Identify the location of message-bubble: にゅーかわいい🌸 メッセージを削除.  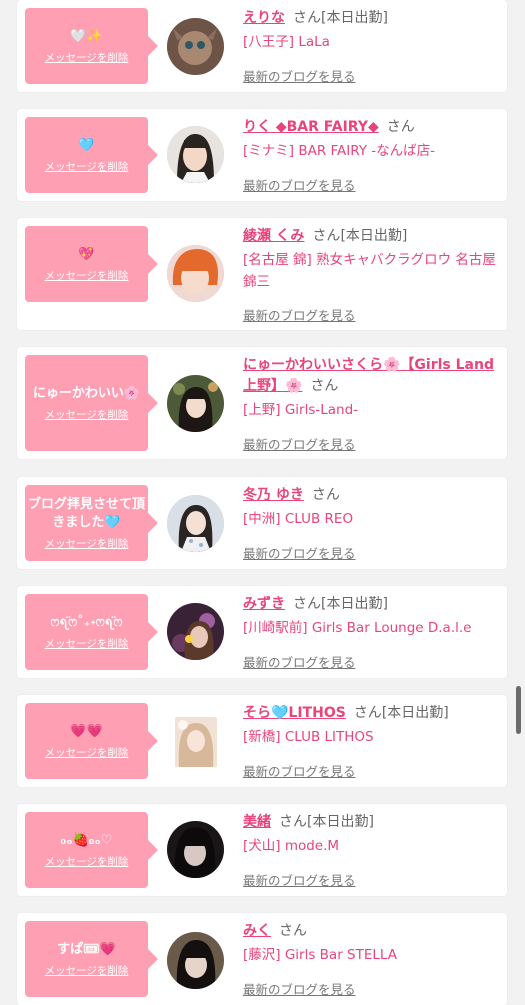
(91, 403).